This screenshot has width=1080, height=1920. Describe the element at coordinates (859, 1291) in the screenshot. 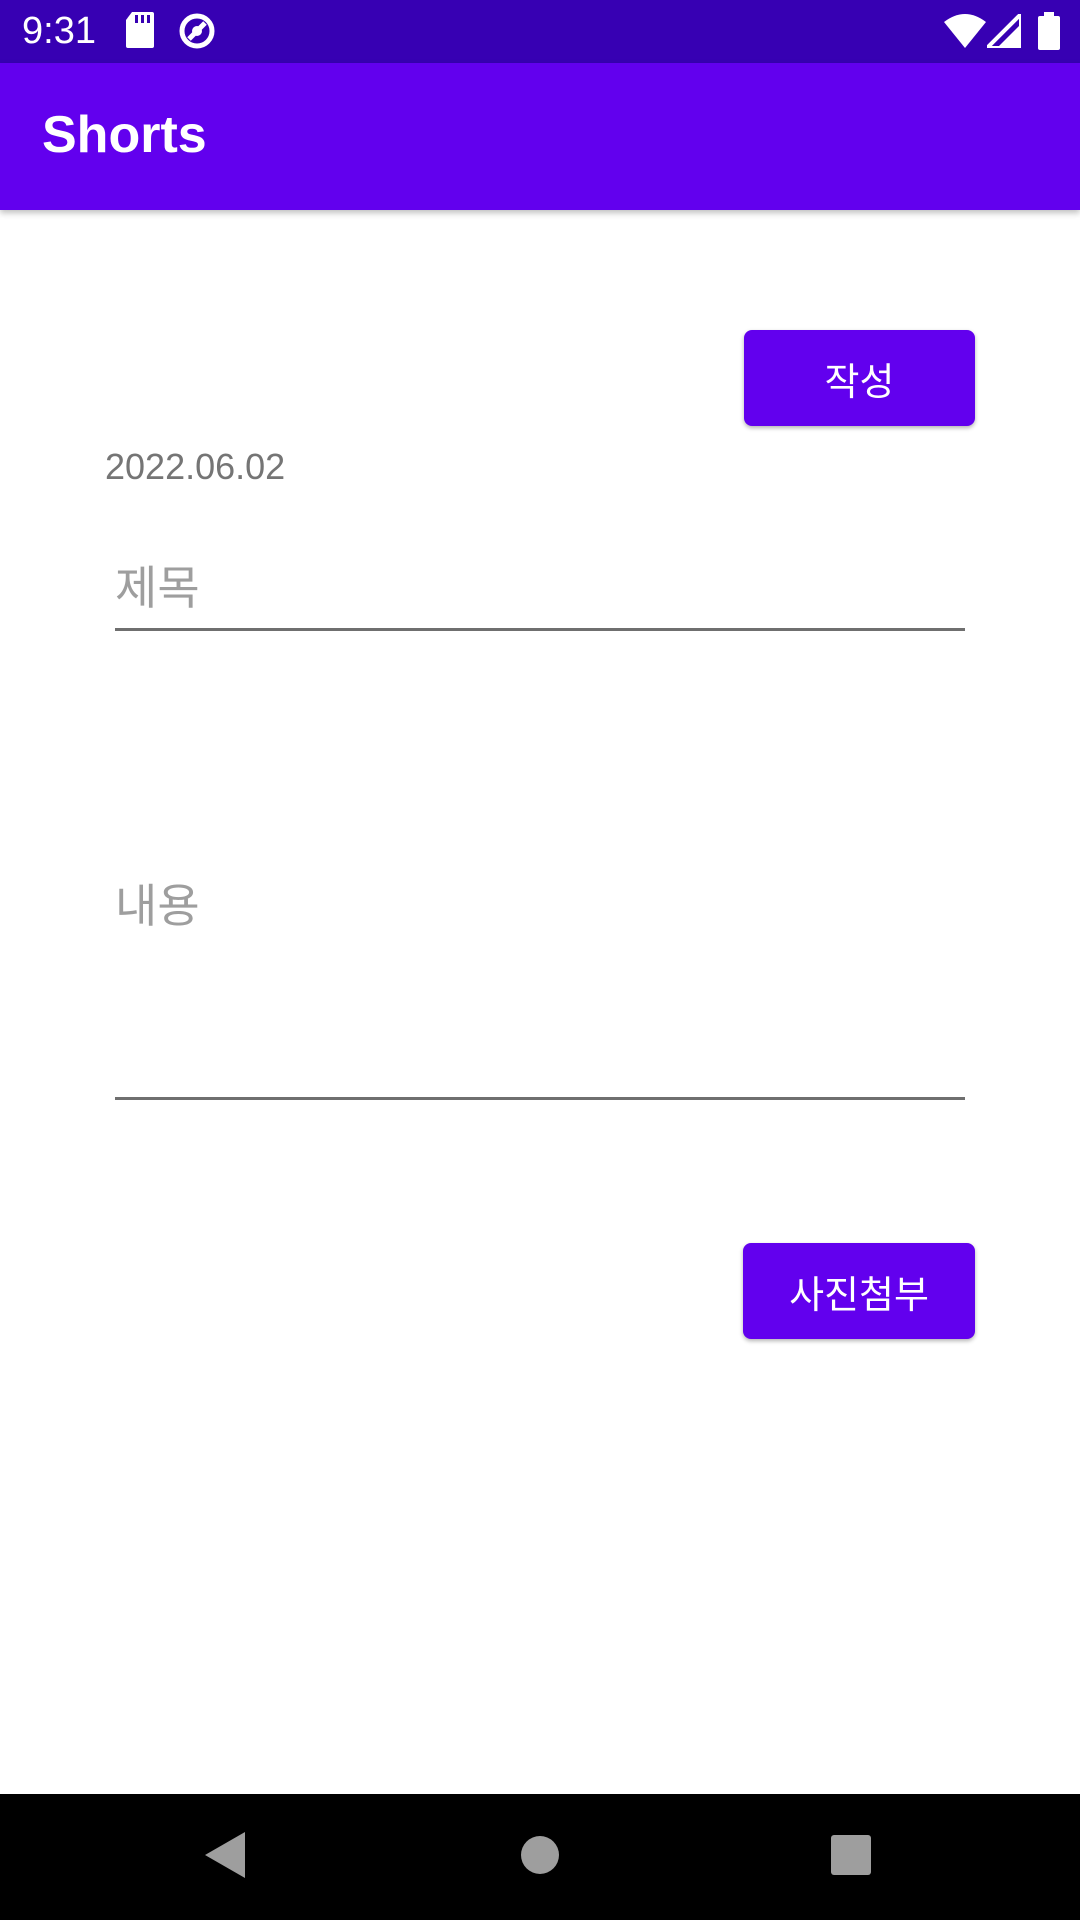

I see `attach-photo-button: 사진첨부` at that location.